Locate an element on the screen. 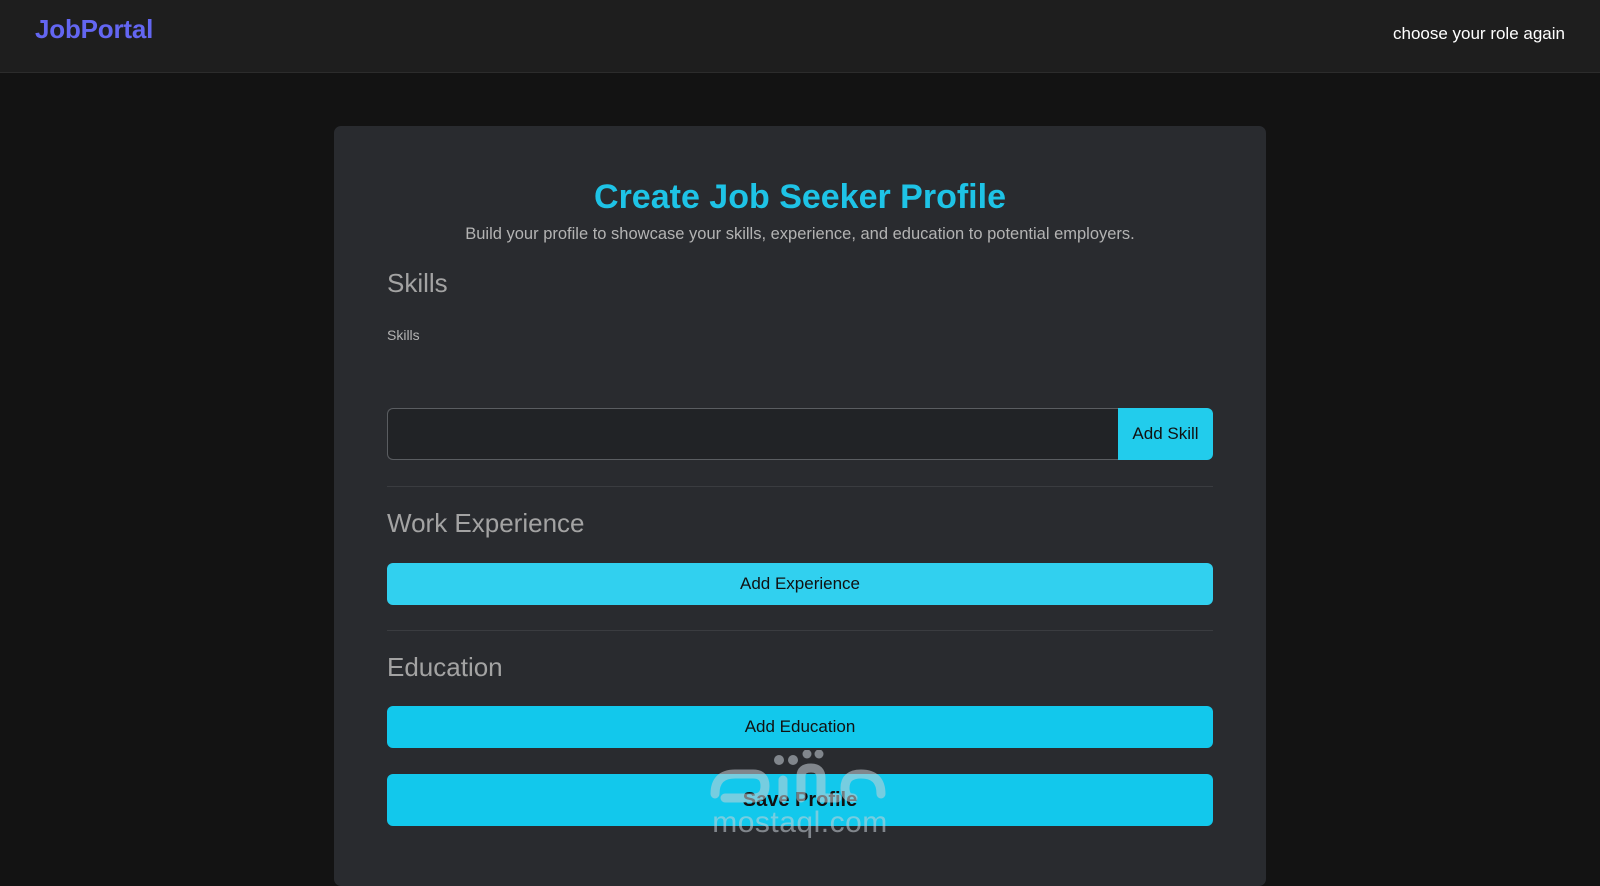 The width and height of the screenshot is (1600, 886). skills-heading: Skills is located at coordinates (417, 283).